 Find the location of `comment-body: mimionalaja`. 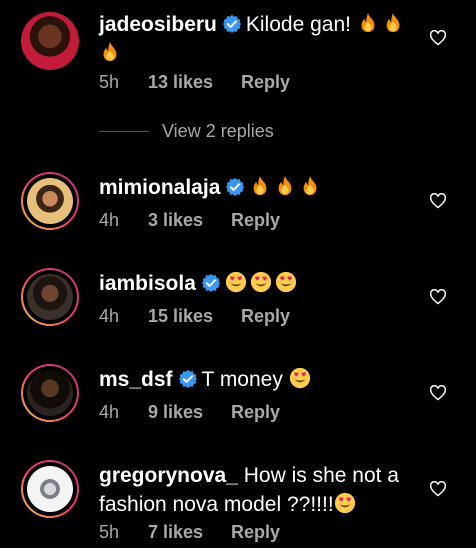

comment-body: mimionalaja is located at coordinates (259, 187).